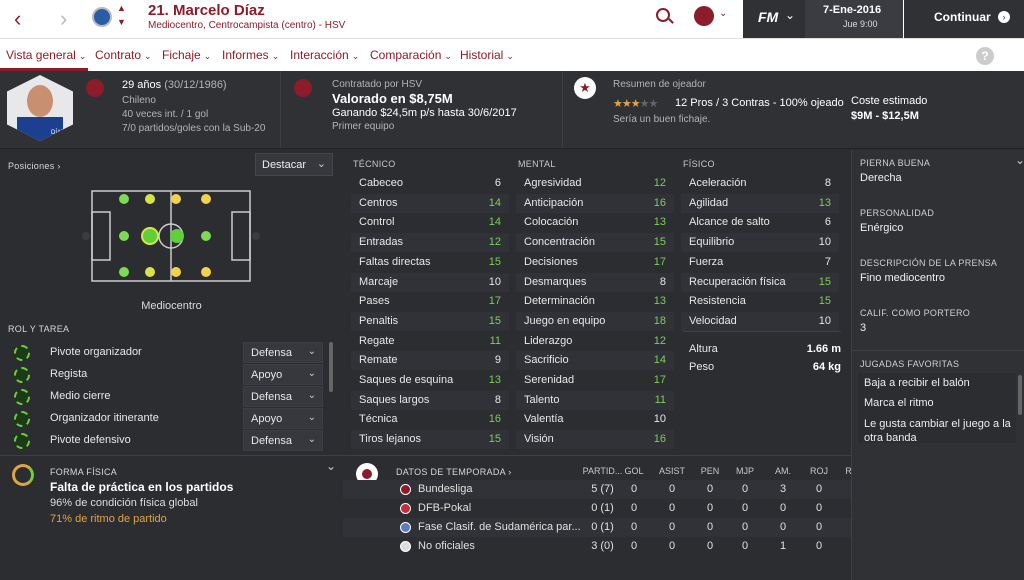 The height and width of the screenshot is (580, 1024). What do you see at coordinates (827, 222) in the screenshot?
I see `attribute-value: 6` at bounding box center [827, 222].